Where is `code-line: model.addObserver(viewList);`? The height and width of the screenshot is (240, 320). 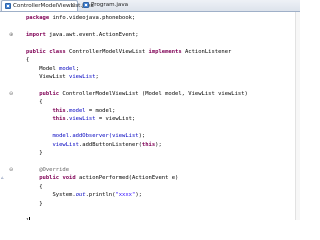 code-line: model.addObserver(viewList); is located at coordinates (99, 136).